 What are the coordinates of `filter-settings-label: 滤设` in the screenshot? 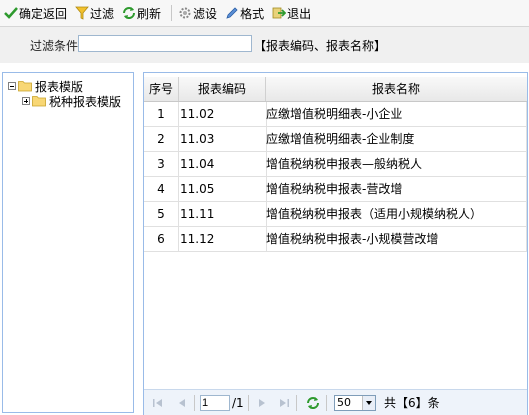 It's located at (205, 13).